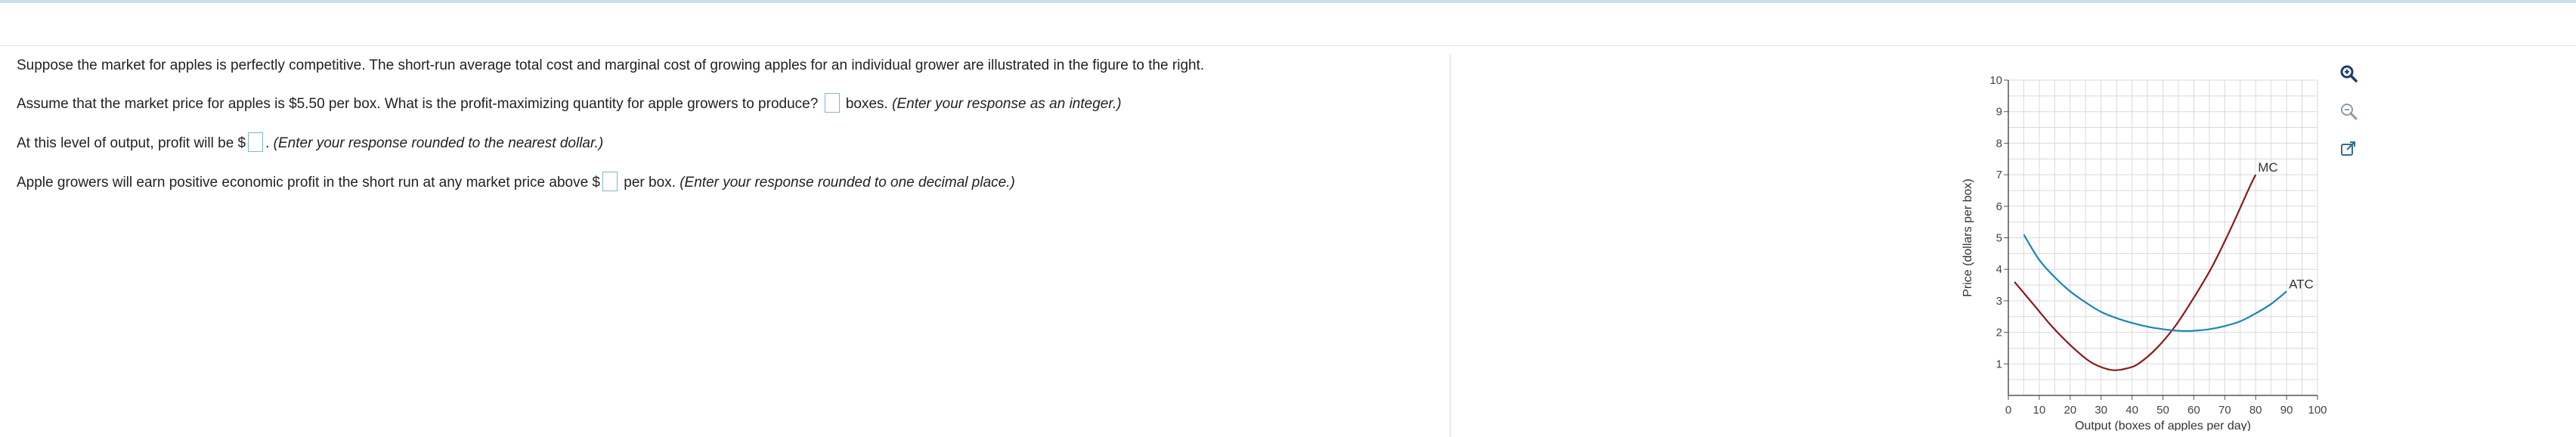 This screenshot has height=437, width=2576. I want to click on threshold-unit: per box., so click(650, 183).